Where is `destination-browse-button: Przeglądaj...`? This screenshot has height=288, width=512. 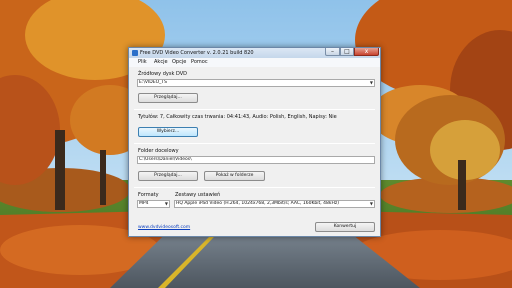
destination-browse-button: Przeglądaj... is located at coordinates (168, 176).